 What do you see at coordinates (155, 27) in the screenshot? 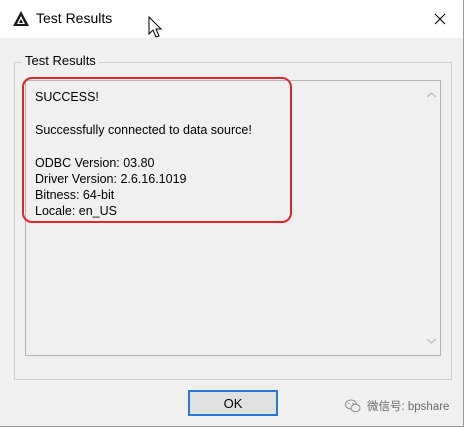
I see `mouse-cursor-icon` at bounding box center [155, 27].